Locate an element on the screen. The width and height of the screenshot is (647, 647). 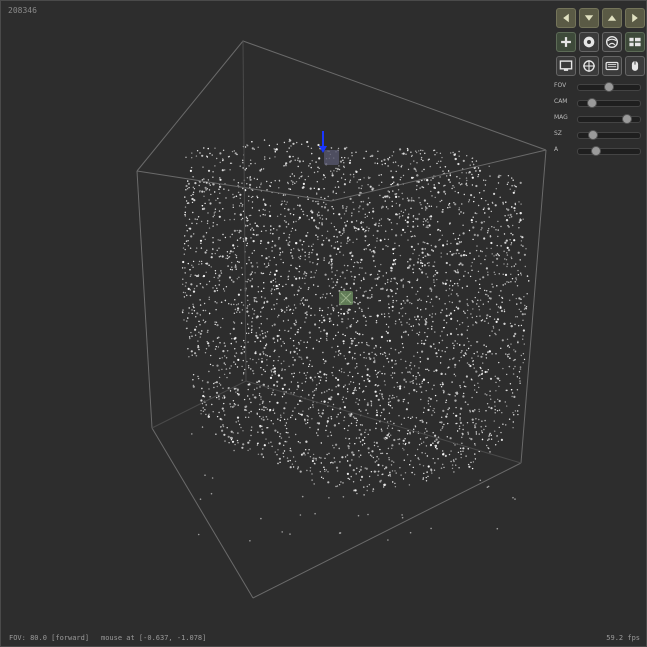
mag-slider-knob is located at coordinates (627, 119).